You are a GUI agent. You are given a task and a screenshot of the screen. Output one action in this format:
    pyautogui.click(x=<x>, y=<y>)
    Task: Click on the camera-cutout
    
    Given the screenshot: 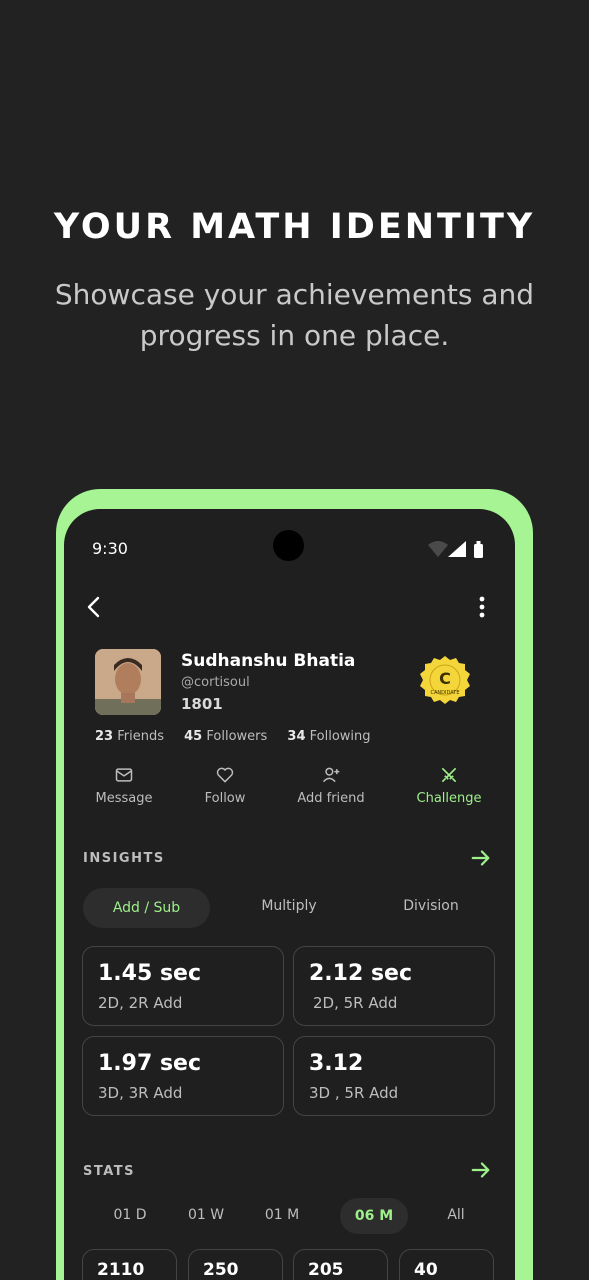 What is the action you would take?
    pyautogui.click(x=288, y=545)
    